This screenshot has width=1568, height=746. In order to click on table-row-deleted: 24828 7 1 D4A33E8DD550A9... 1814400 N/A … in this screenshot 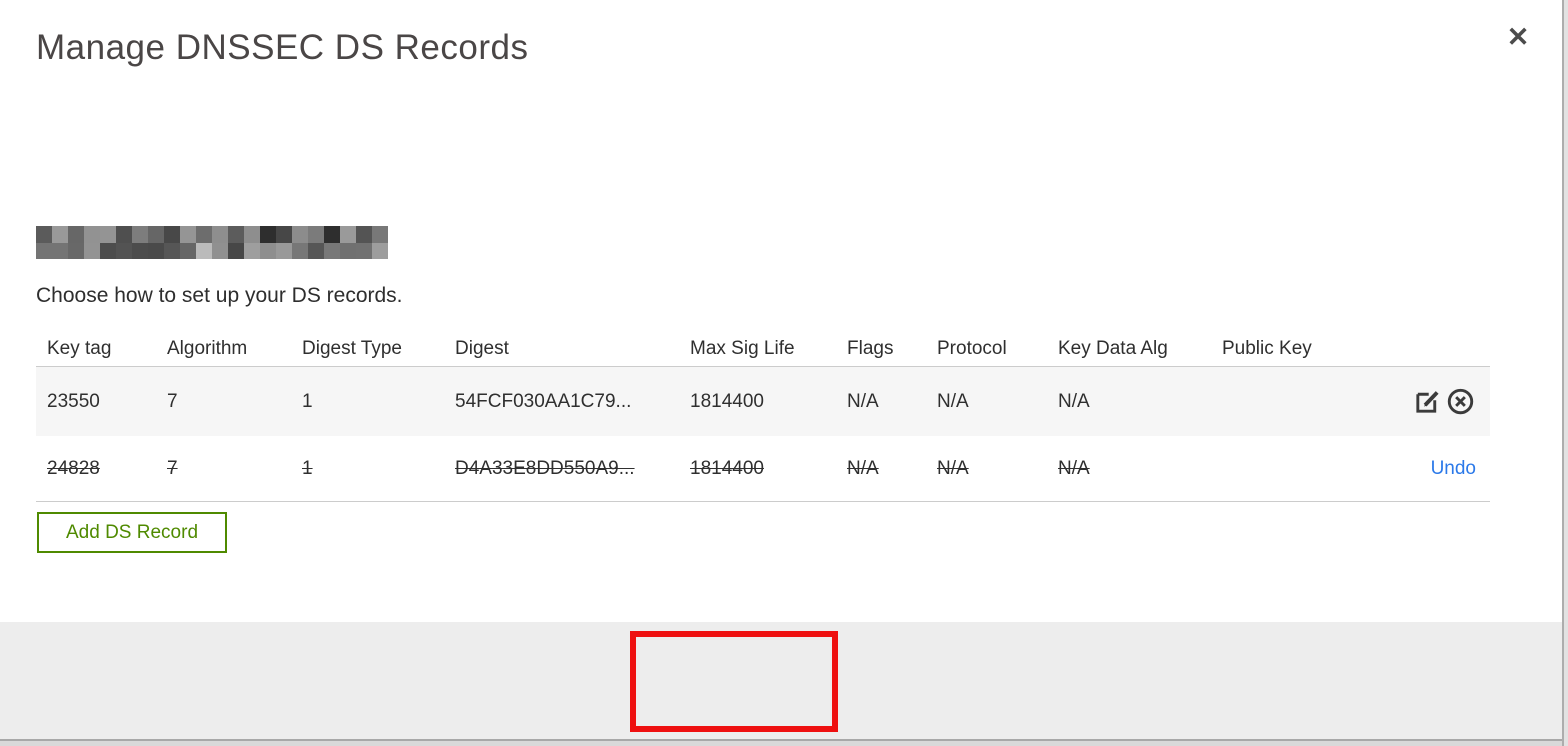, I will do `click(763, 469)`.